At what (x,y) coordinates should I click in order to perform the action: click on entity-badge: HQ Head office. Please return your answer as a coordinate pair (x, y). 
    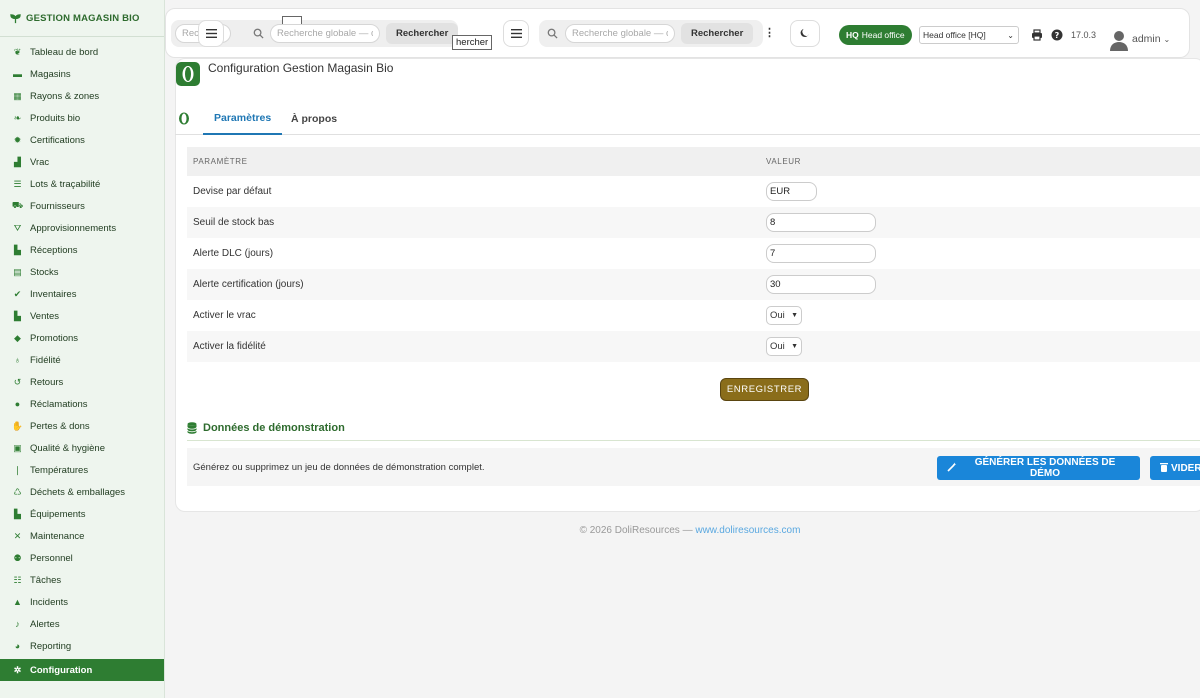
    Looking at the image, I should click on (875, 35).